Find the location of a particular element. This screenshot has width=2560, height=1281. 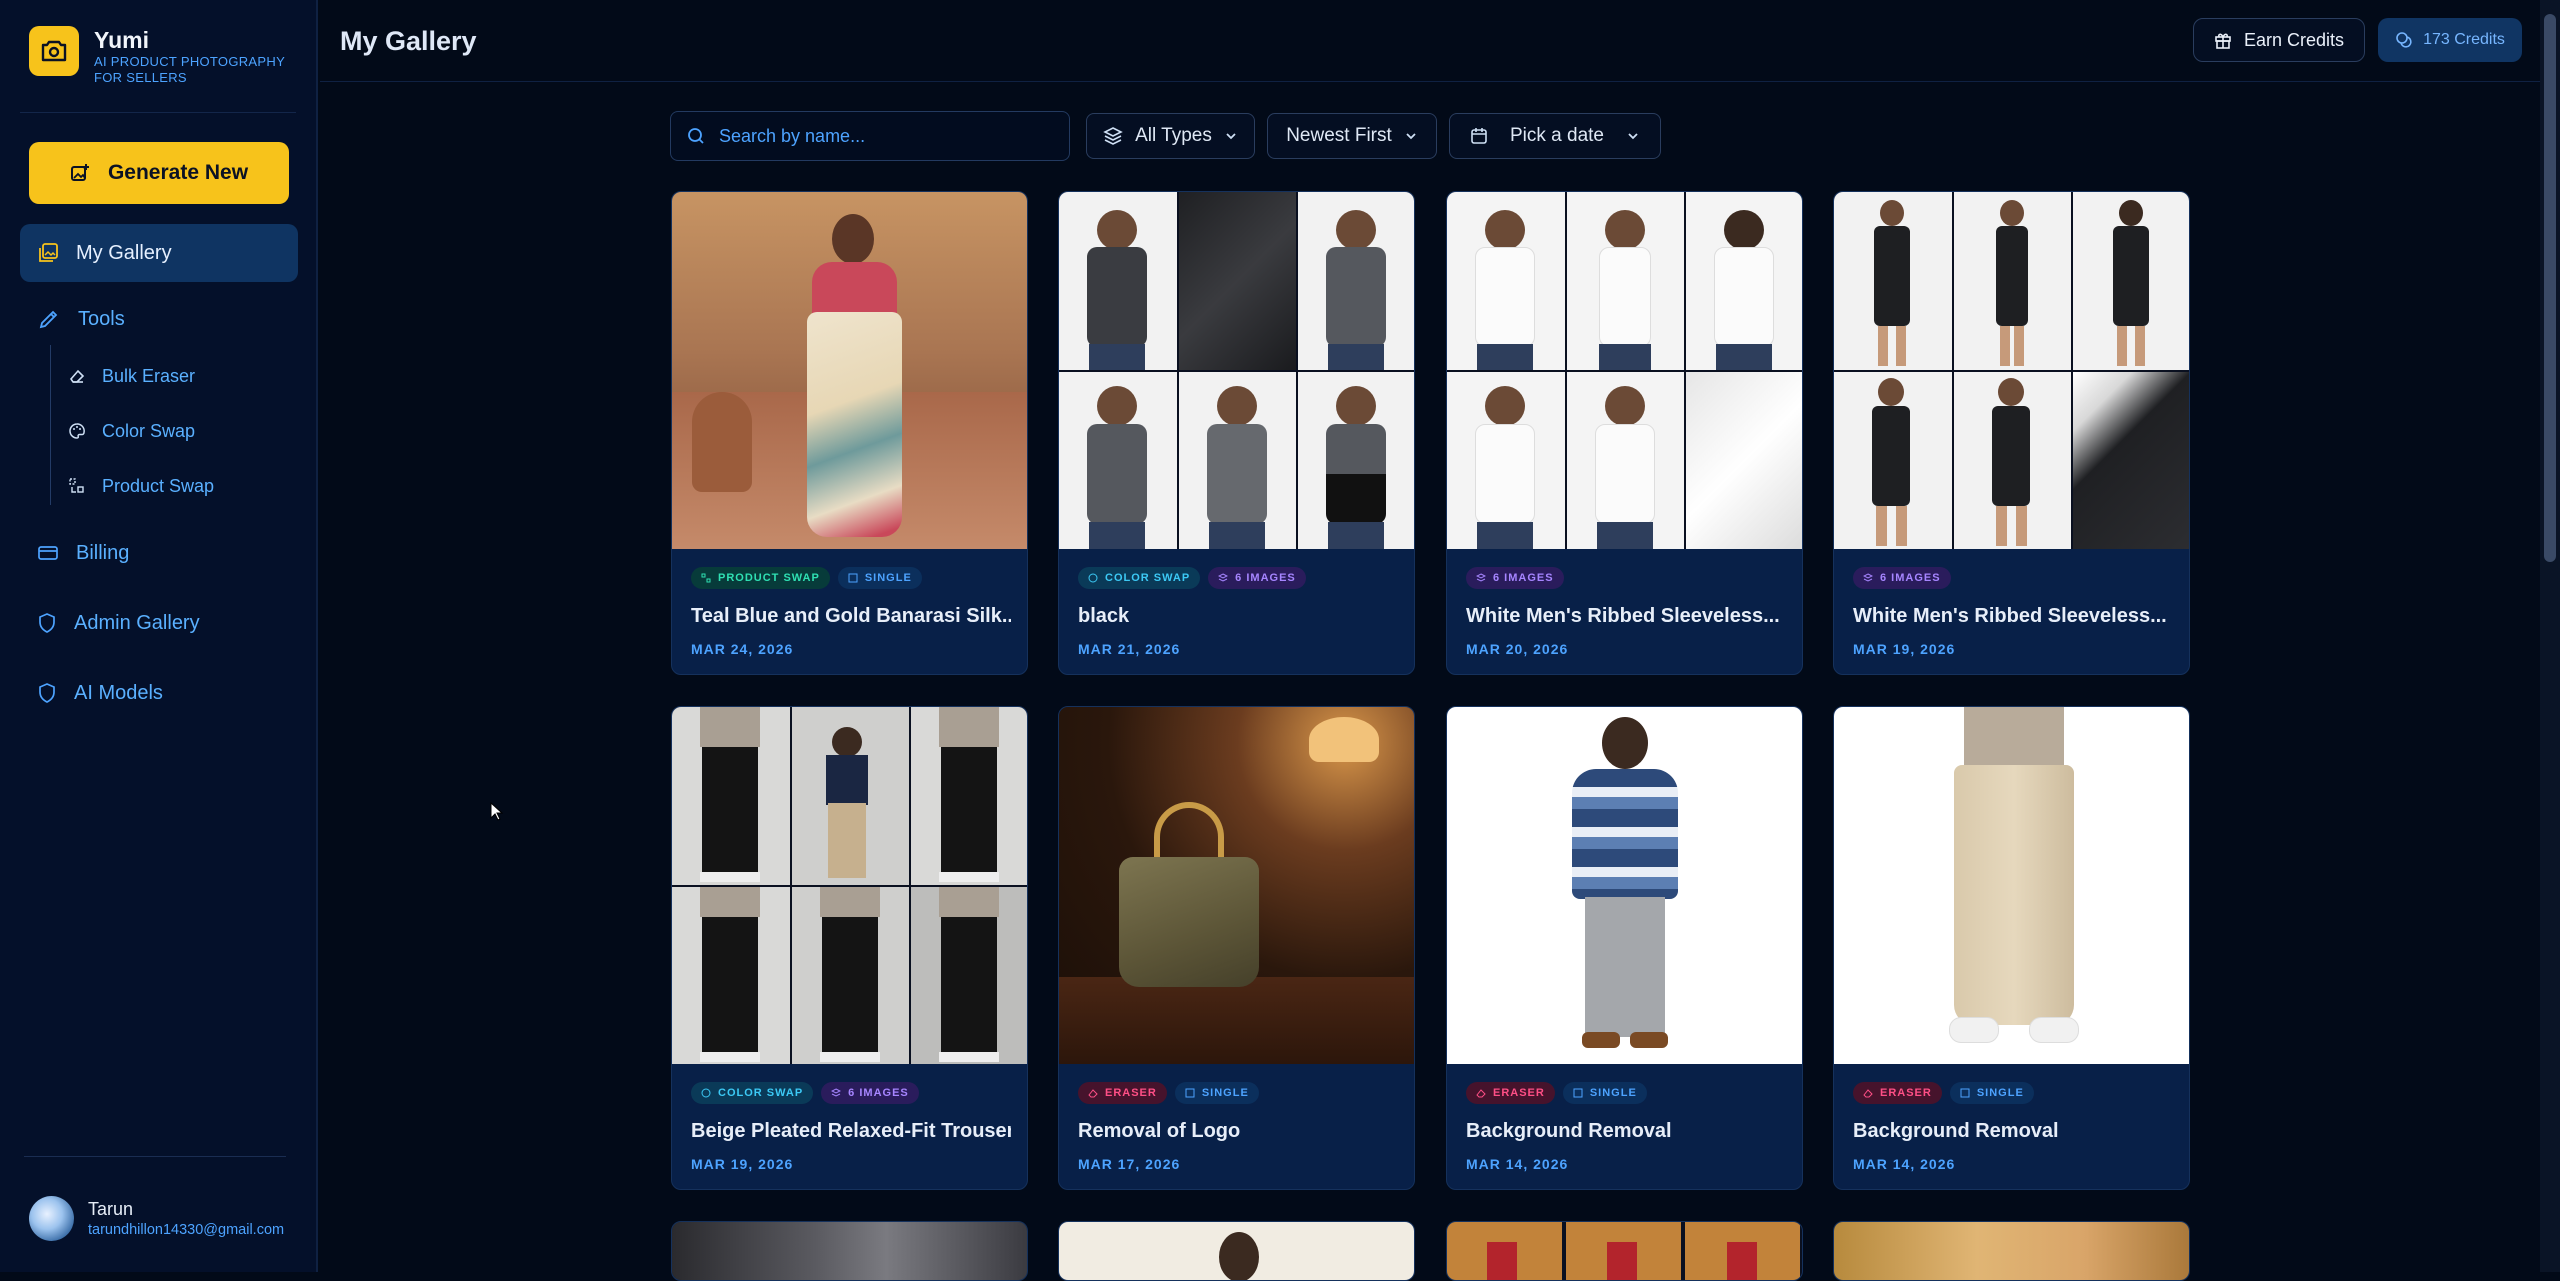

search-box is located at coordinates (870, 136).